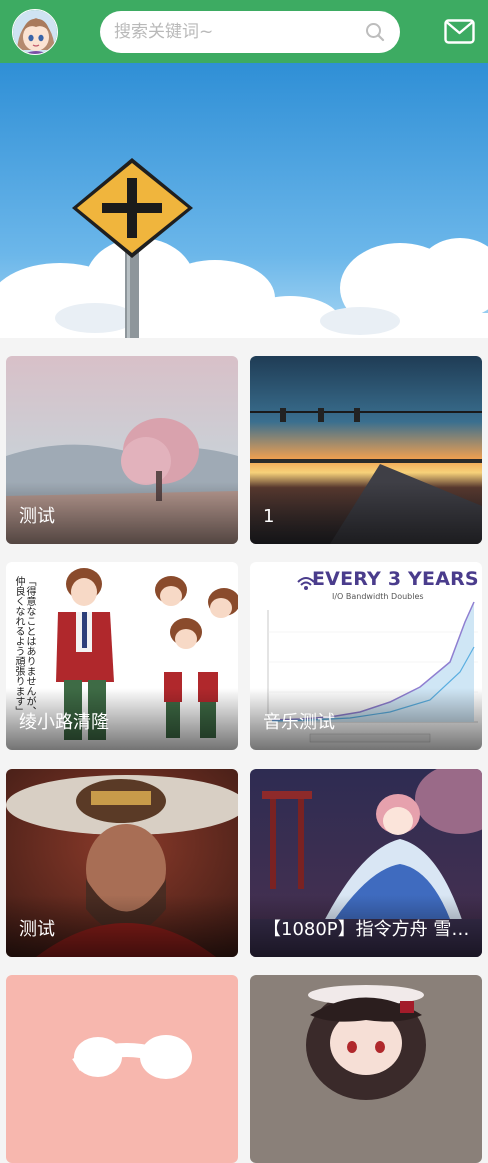 The height and width of the screenshot is (1163, 488). Describe the element at coordinates (122, 656) in the screenshot. I see `video-card: 「得意なことはありませんが、仲良くなれるよう頑張ります」 绫小路清隆` at that location.